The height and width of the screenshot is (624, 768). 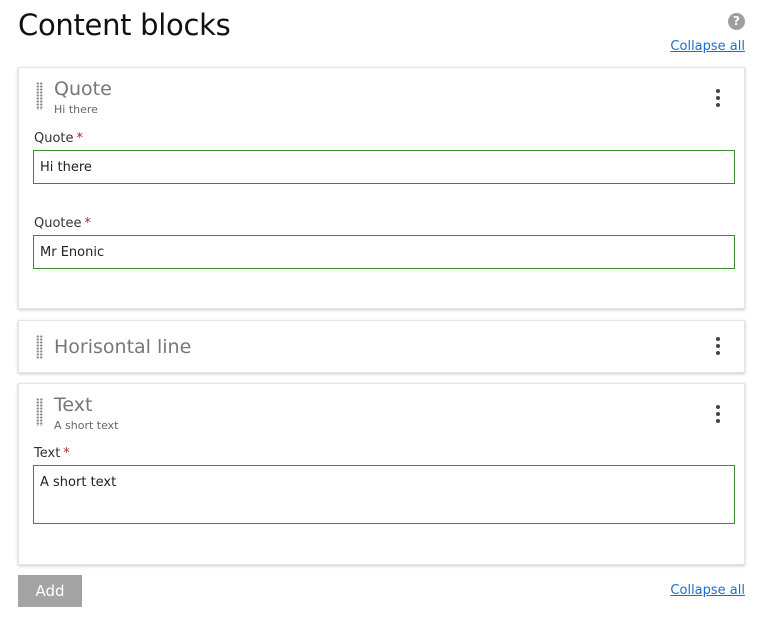 I want to click on field-label-quotee: Quotee *, so click(x=63, y=223).